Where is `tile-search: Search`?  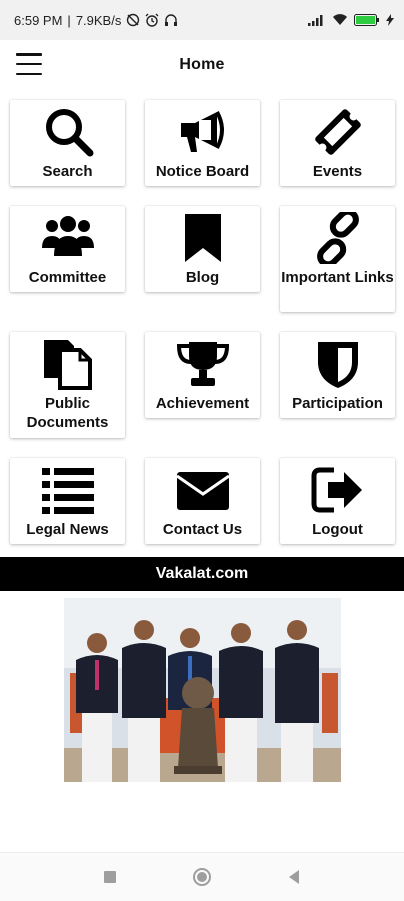
tile-search: Search is located at coordinates (67, 143).